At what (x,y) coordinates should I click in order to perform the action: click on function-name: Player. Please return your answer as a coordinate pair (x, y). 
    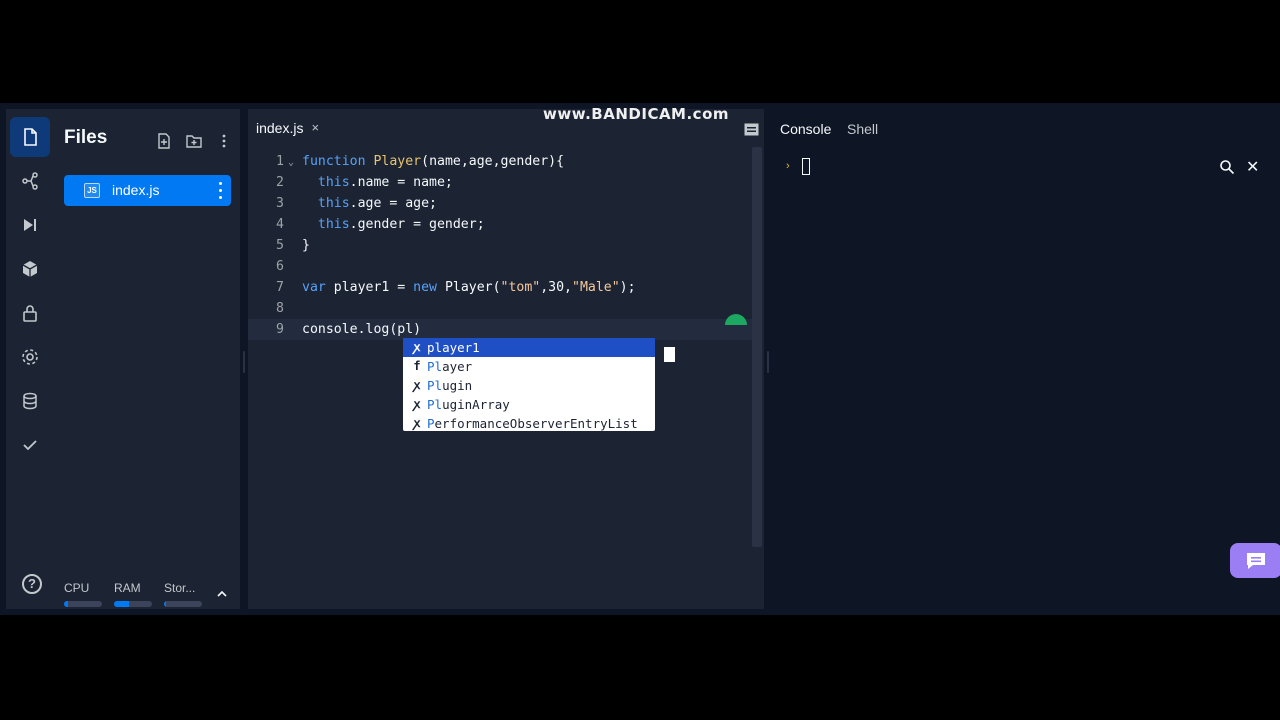
    Looking at the image, I should click on (397, 161).